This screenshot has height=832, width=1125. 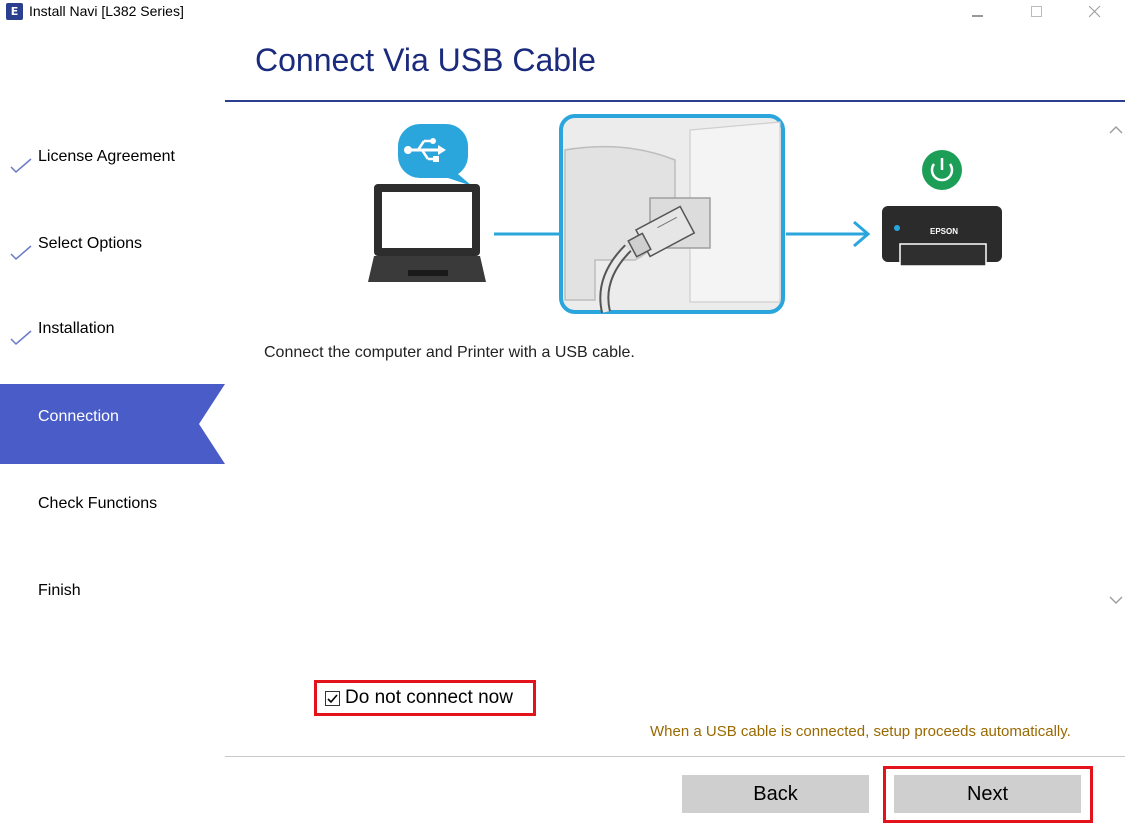 I want to click on step-connection: Connection, so click(x=112, y=424).